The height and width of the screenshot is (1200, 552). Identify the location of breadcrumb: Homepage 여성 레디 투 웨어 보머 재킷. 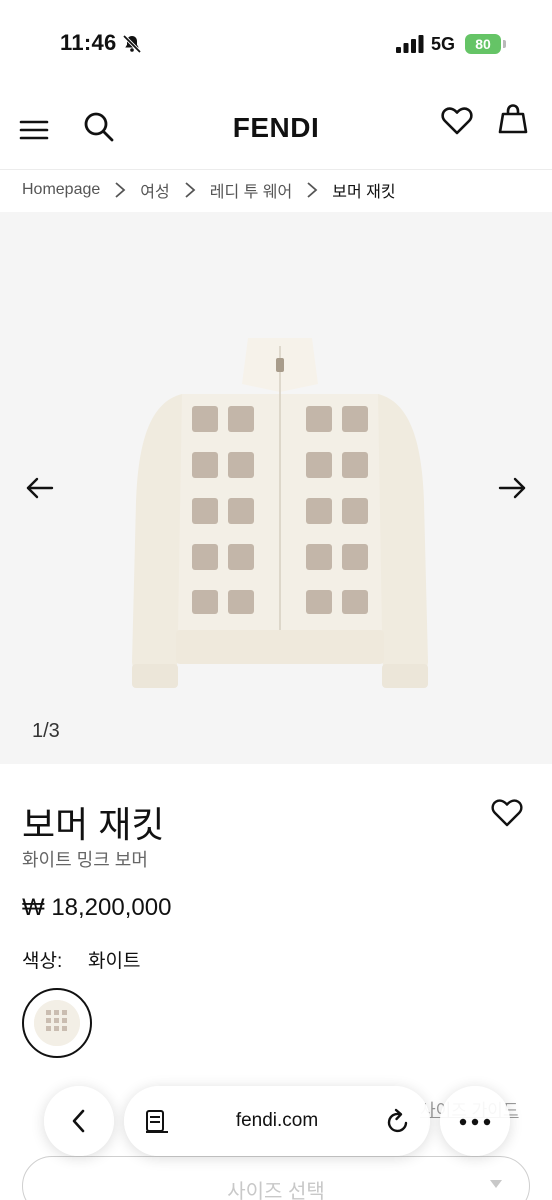
(209, 190).